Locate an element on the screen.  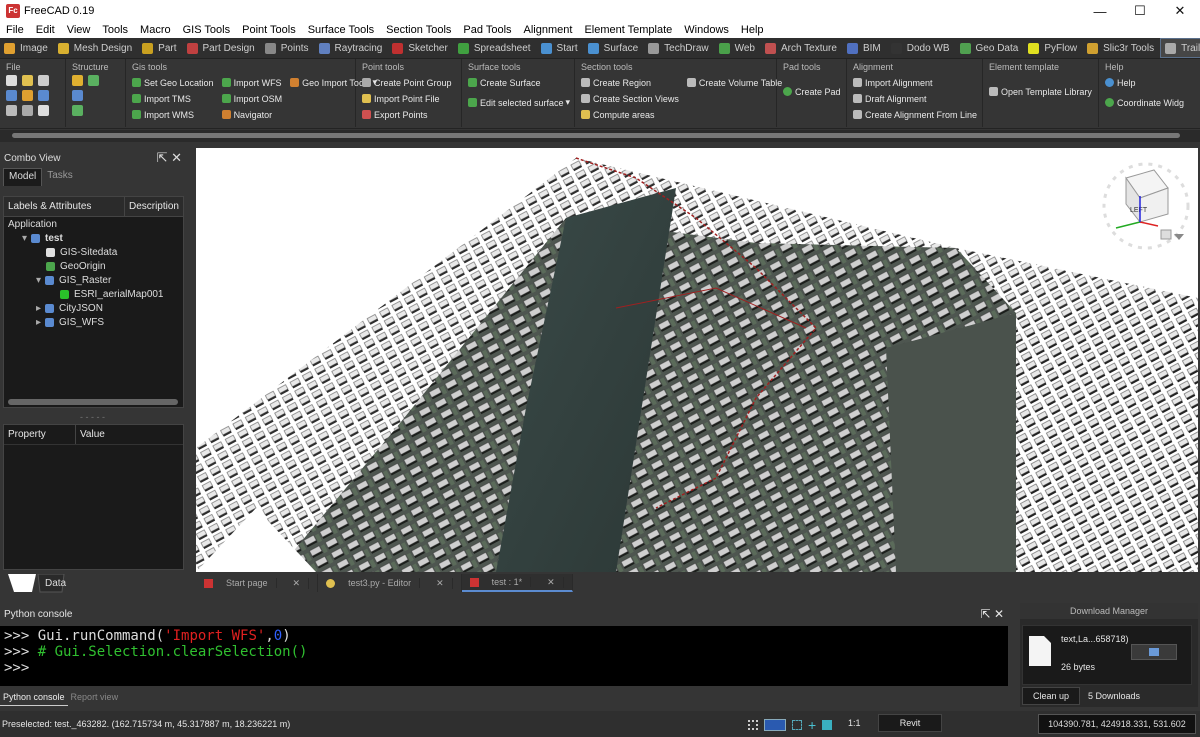
close-window-icon: ✕ is located at coordinates (1180, 11).